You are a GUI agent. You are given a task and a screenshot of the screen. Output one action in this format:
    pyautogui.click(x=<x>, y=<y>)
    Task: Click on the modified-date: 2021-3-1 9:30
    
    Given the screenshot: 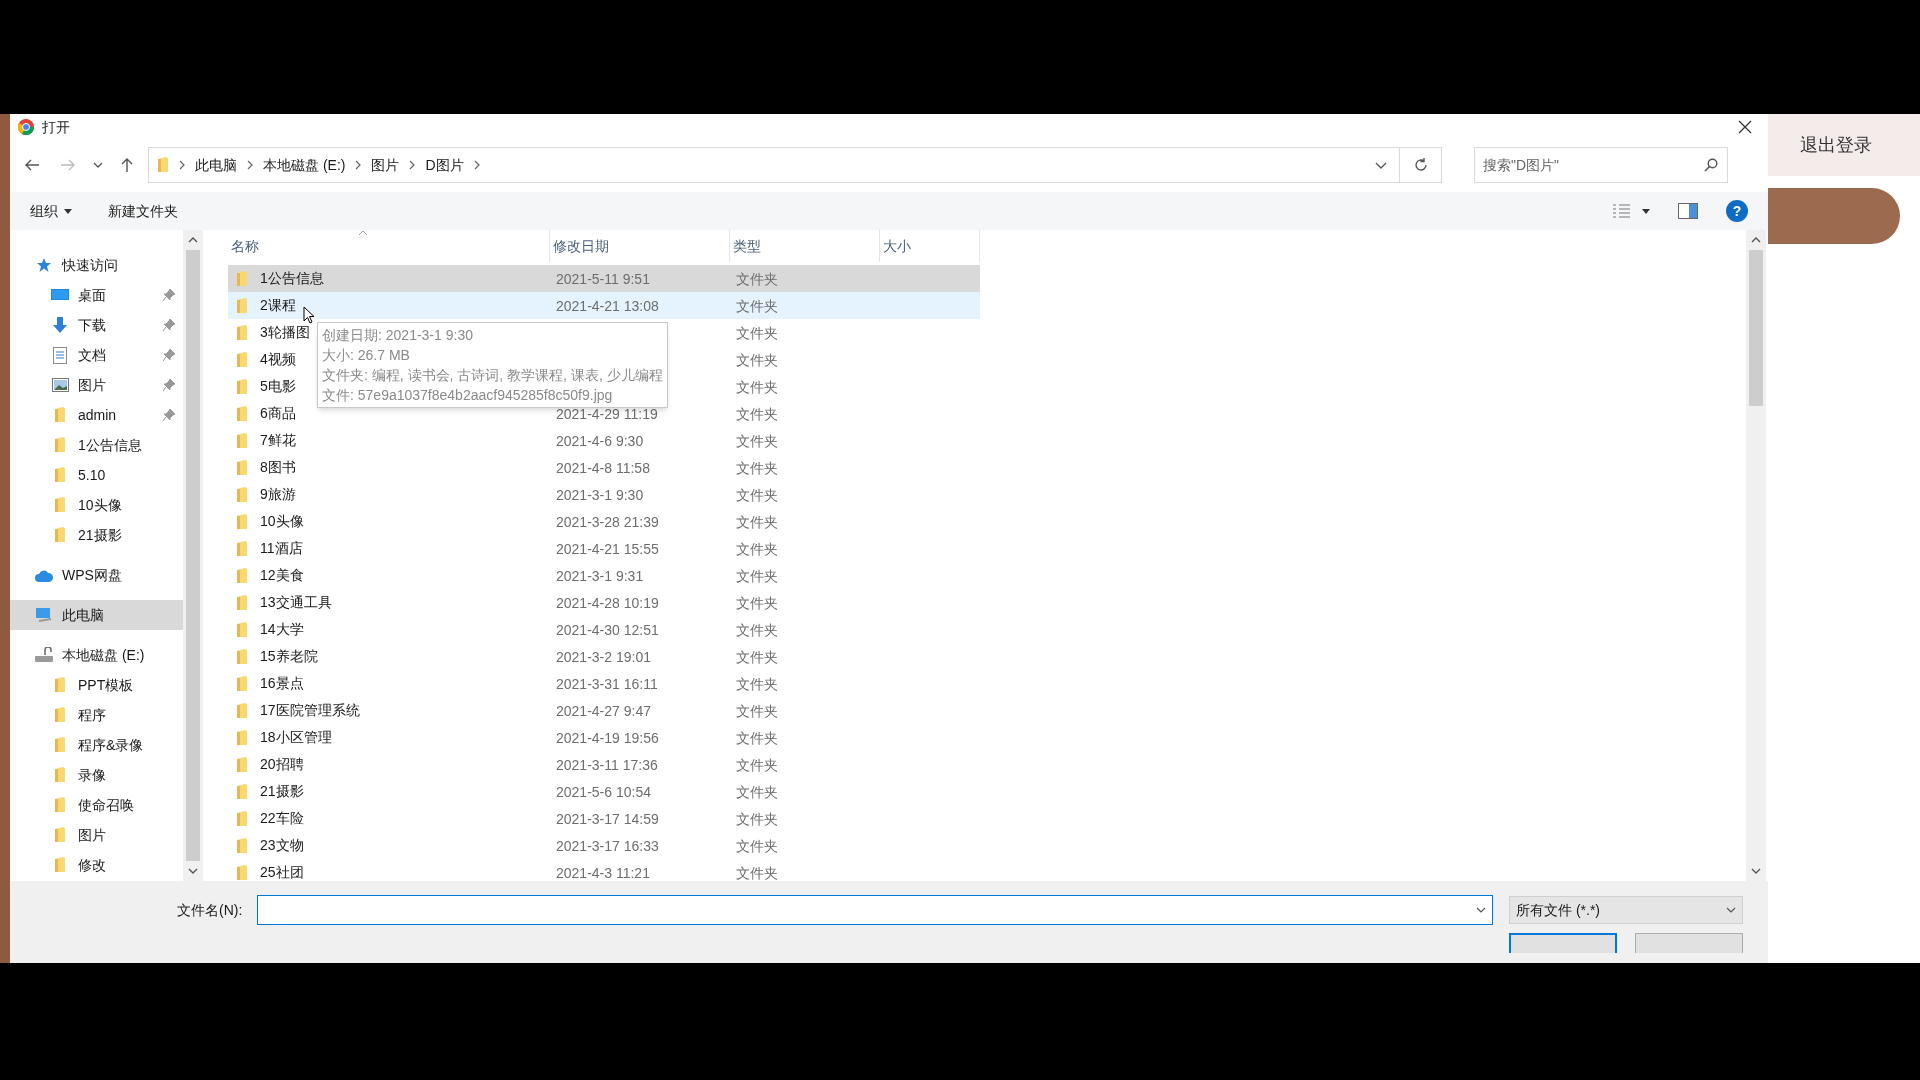 What is the action you would take?
    pyautogui.click(x=600, y=494)
    